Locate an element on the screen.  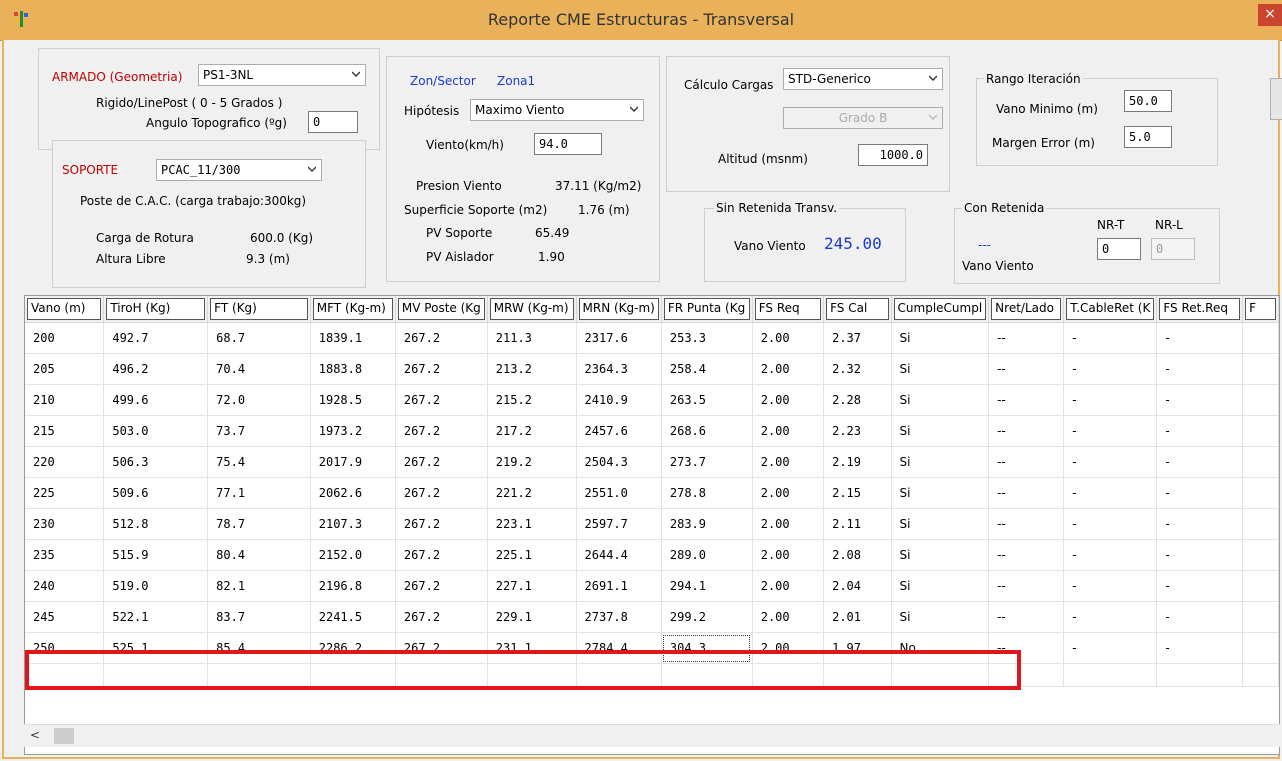
column-header: CumpleCumpl is located at coordinates (940, 309).